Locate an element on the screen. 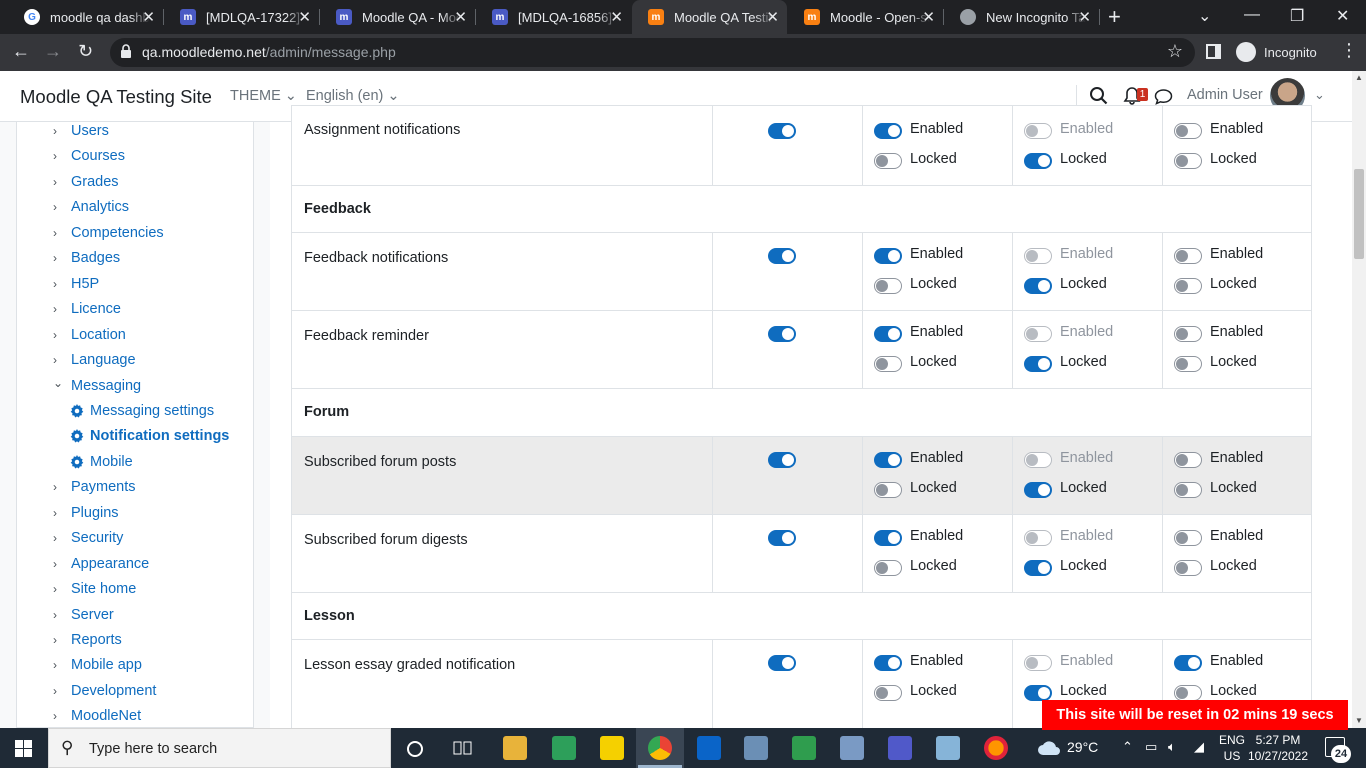 Image resolution: width=1366 pixels, height=768 pixels. sidebar-item-users: › Users is located at coordinates (63, 132).